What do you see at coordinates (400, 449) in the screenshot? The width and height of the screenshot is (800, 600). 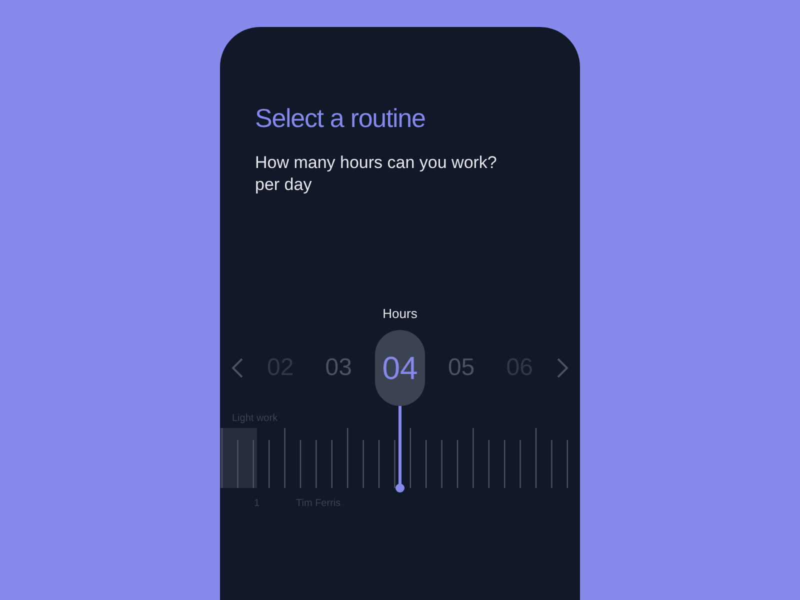 I see `slider-handle` at bounding box center [400, 449].